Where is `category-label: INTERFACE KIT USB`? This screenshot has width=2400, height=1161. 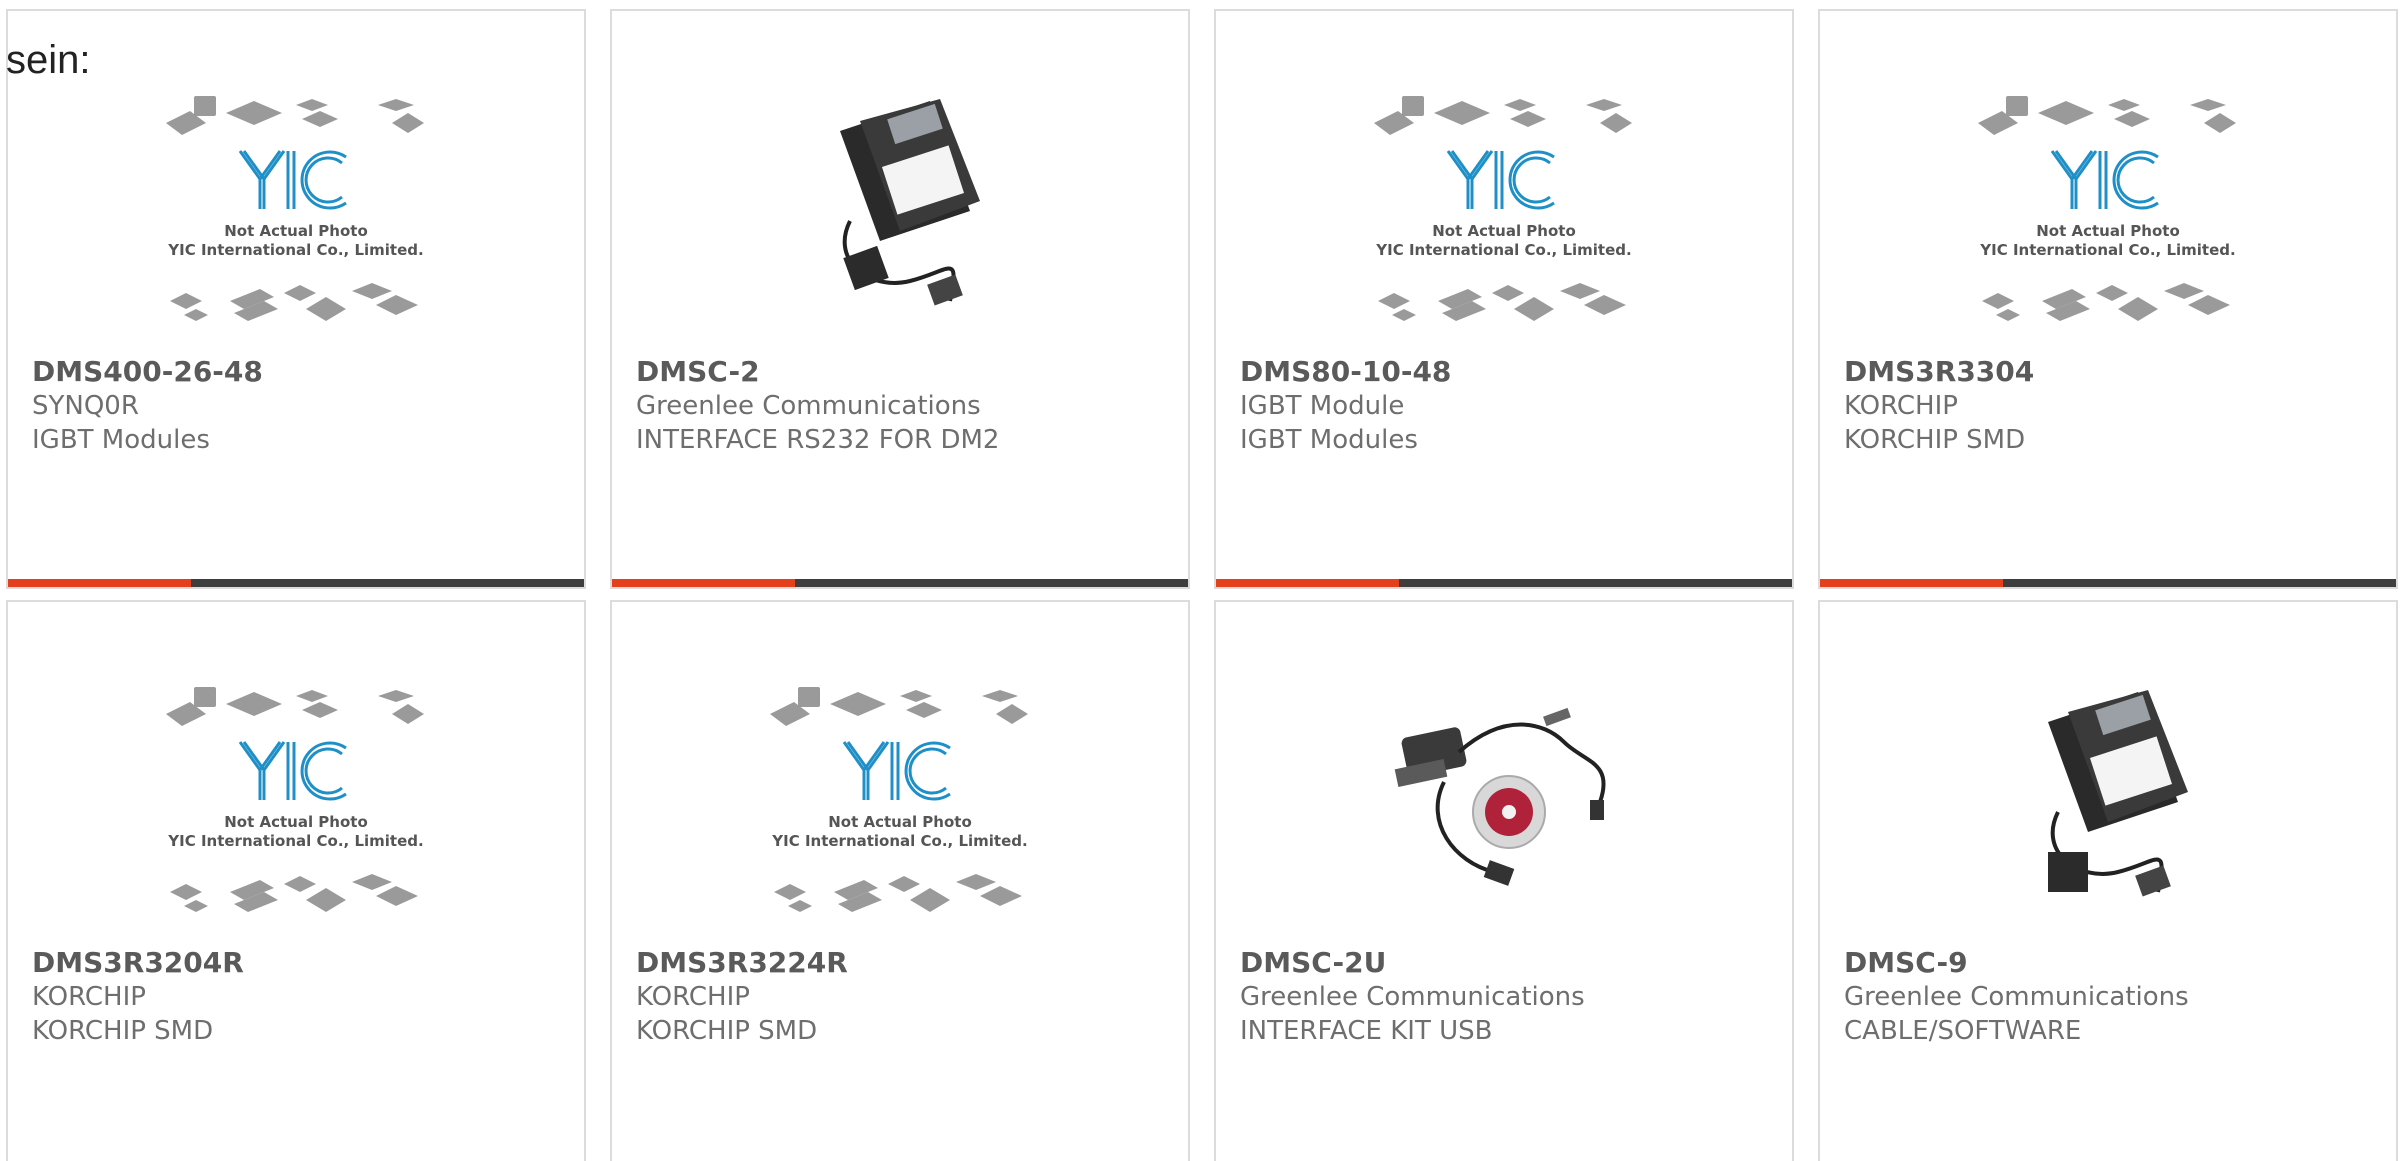
category-label: INTERFACE KIT USB is located at coordinates (1366, 1031).